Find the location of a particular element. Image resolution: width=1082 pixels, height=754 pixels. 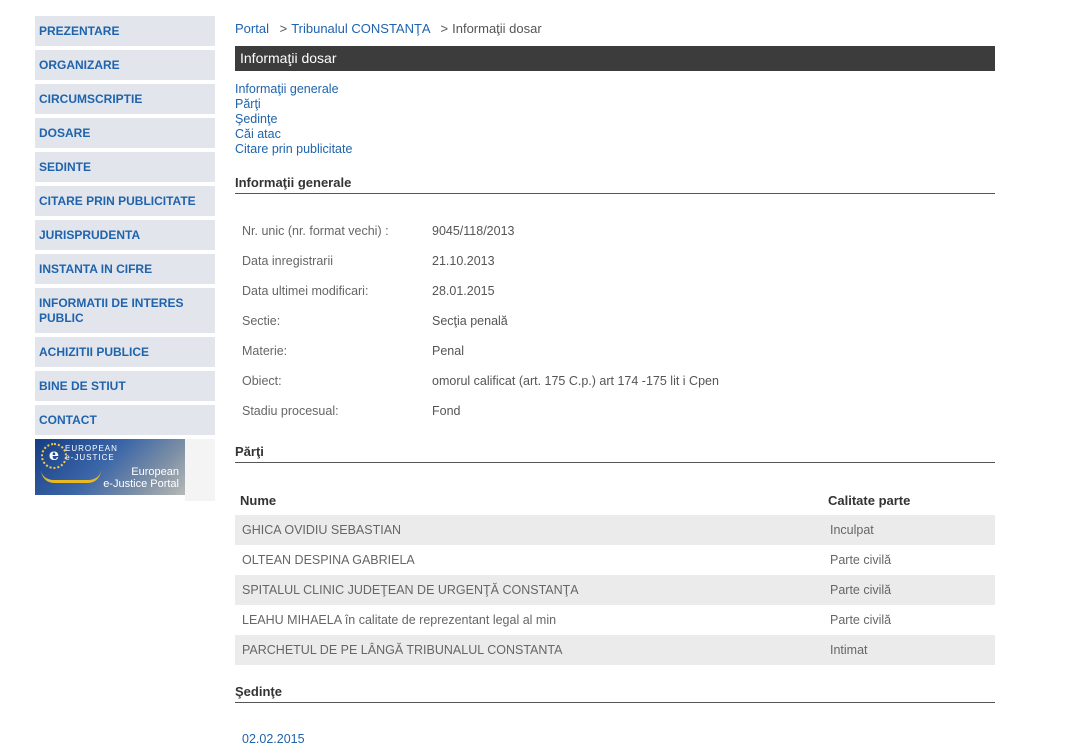

breadcrumb-court-link: Tribunalul CONSTANŢA is located at coordinates (360, 28).